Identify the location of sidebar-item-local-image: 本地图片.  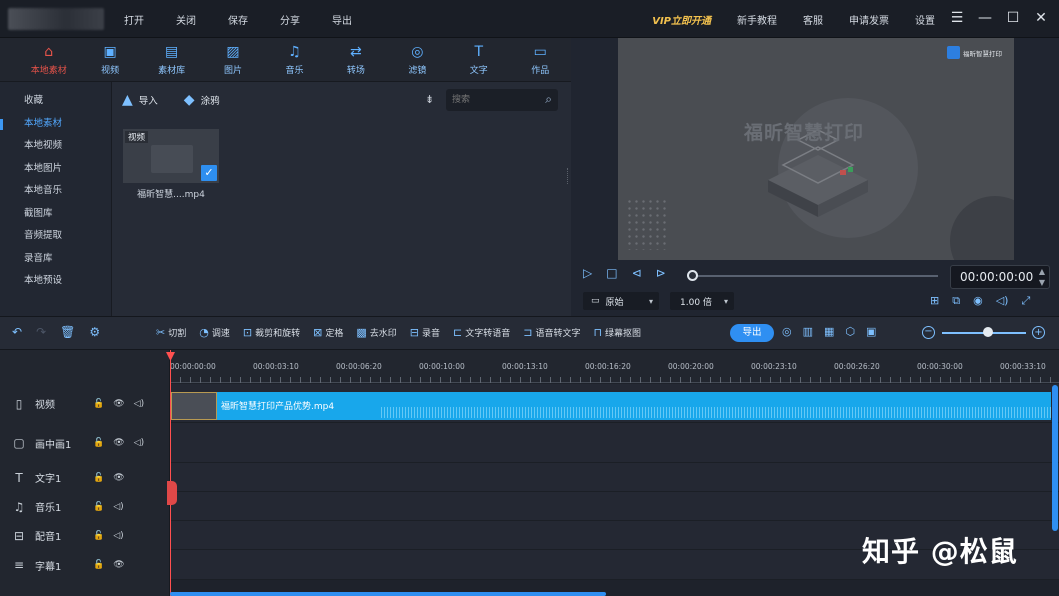
(55, 169).